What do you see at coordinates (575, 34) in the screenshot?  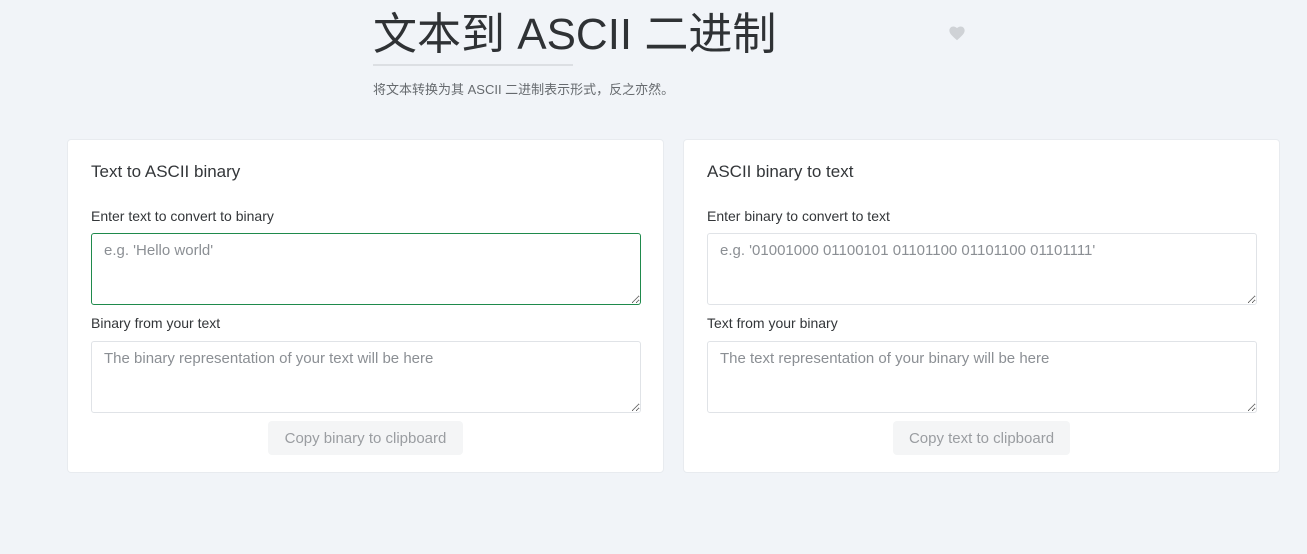 I see `page-title: 文本到 ASCII 二进制` at bounding box center [575, 34].